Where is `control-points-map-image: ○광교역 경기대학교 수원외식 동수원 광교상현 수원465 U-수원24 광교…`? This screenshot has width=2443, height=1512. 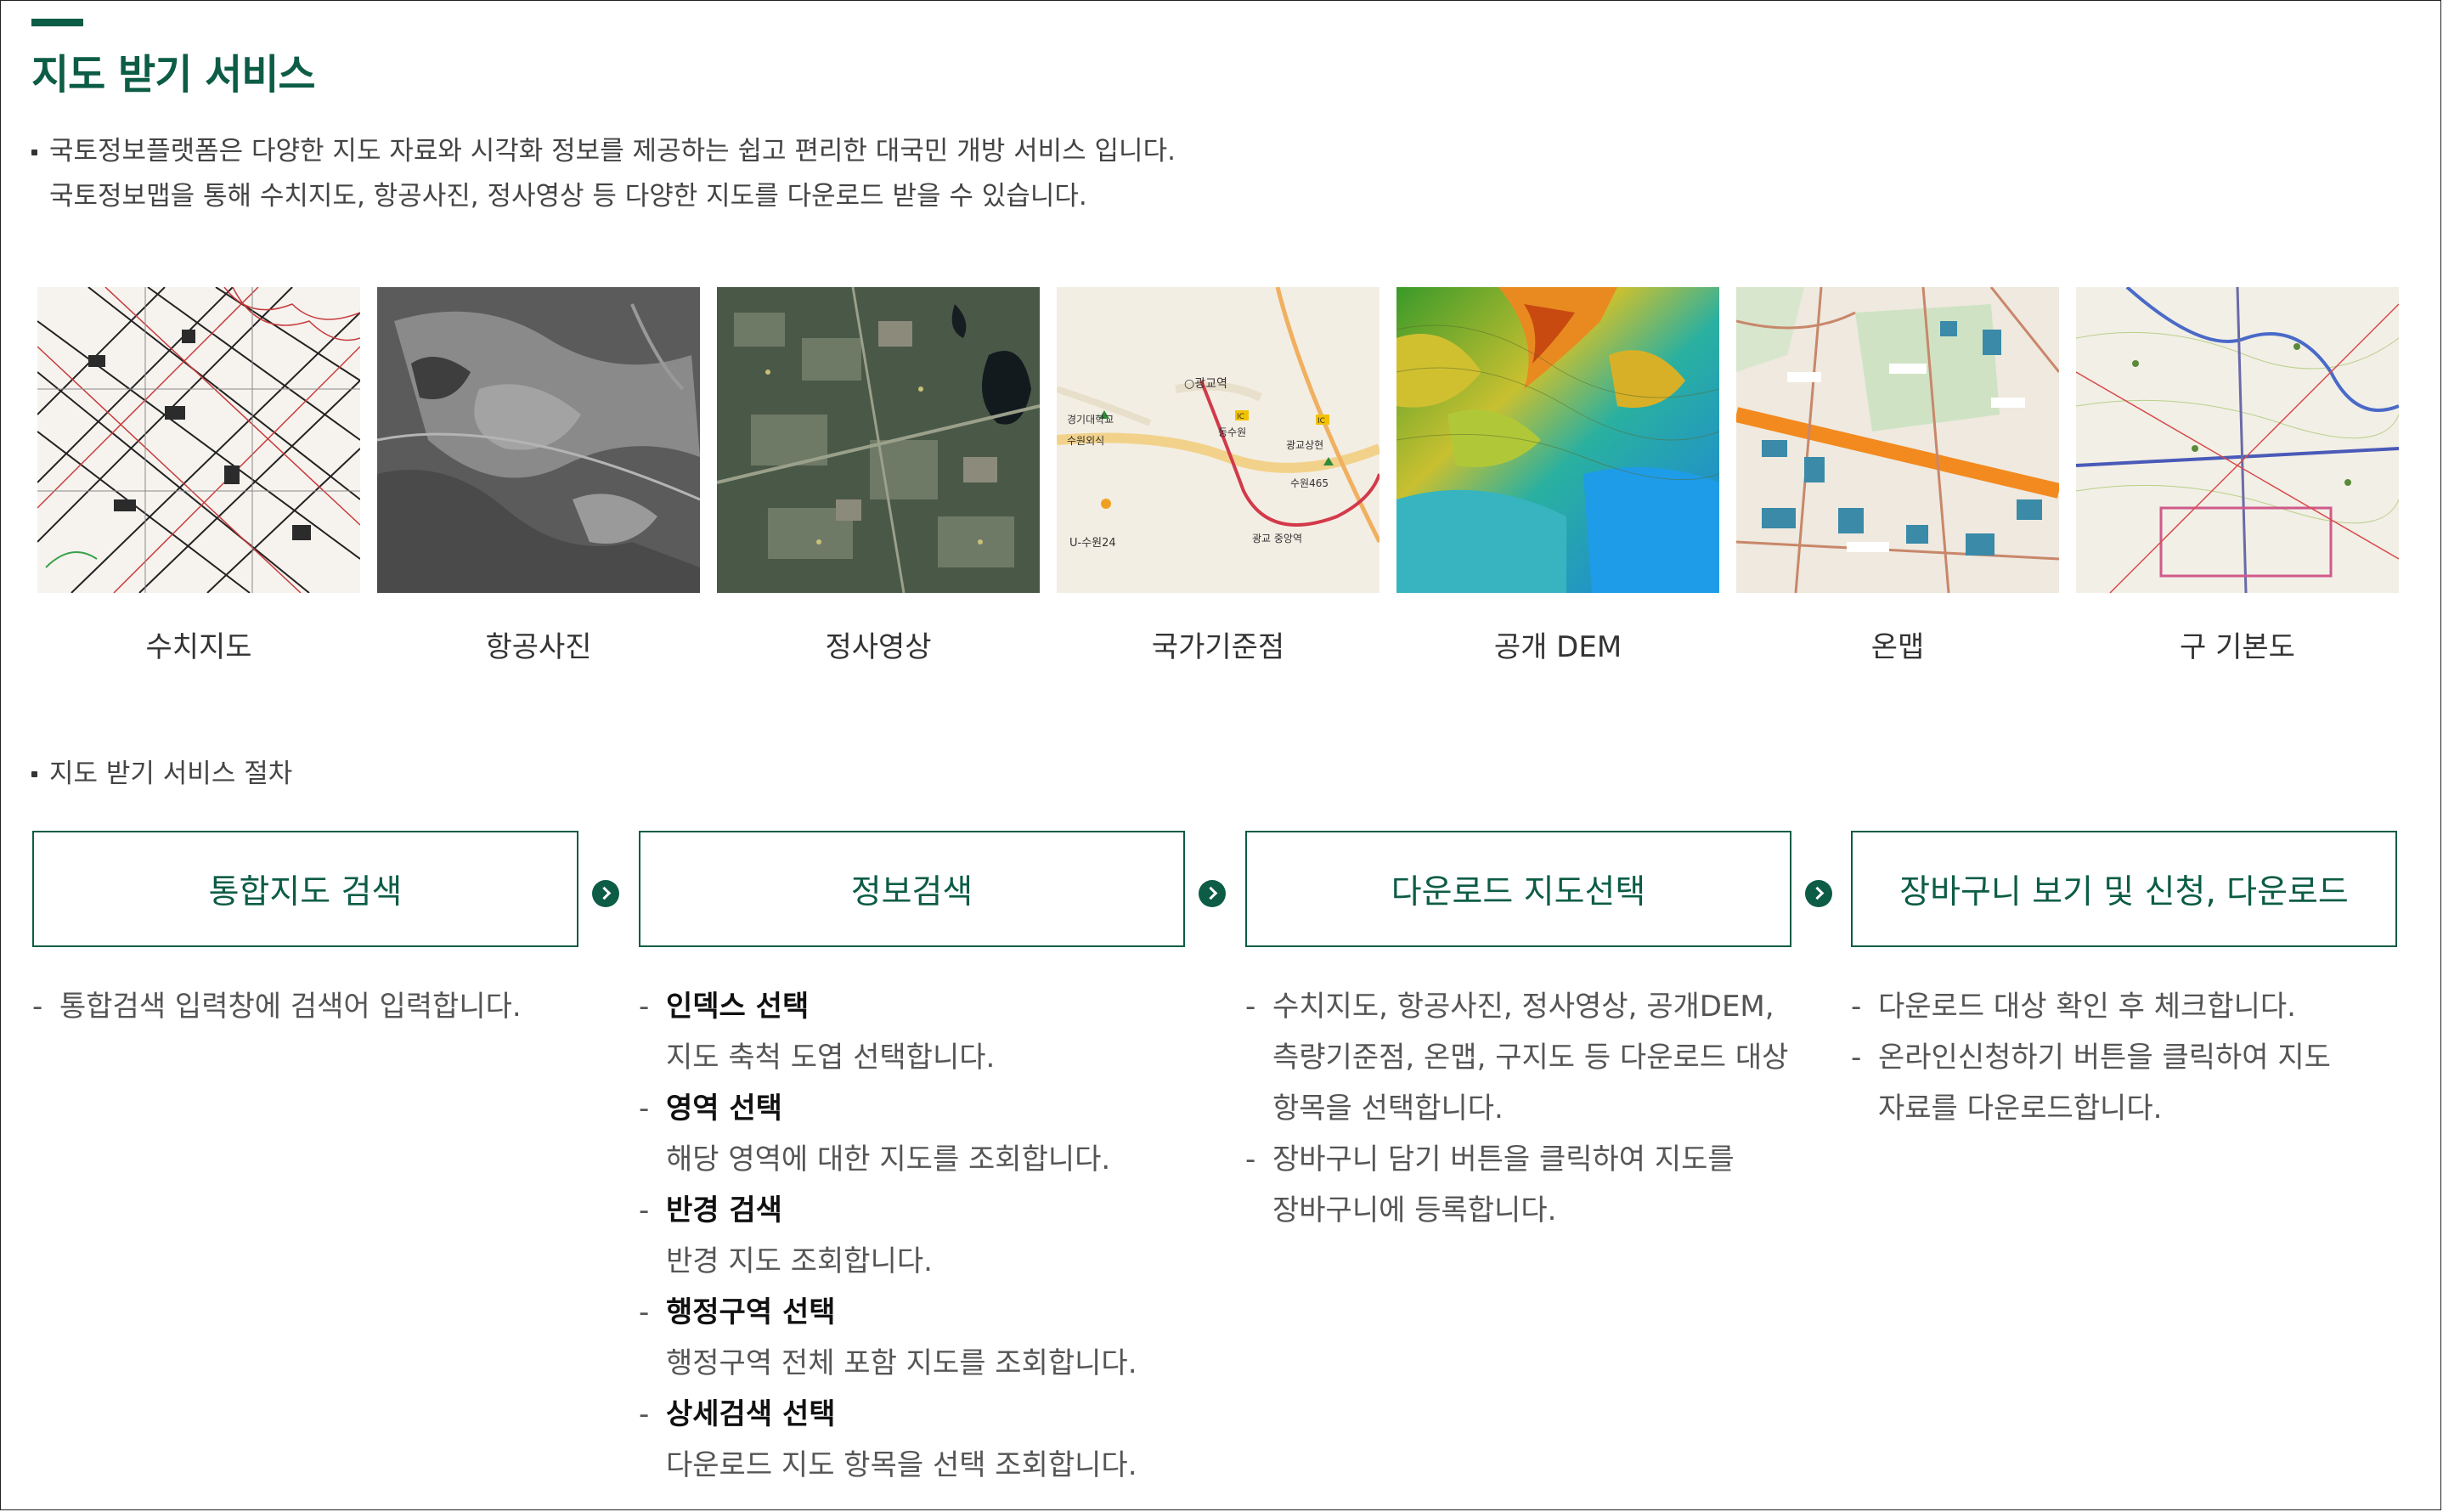
control-points-map-image: ○광교역 경기대학교 수원외식 동수원 광교상현 수원465 U-수원24 광교… is located at coordinates (1218, 440).